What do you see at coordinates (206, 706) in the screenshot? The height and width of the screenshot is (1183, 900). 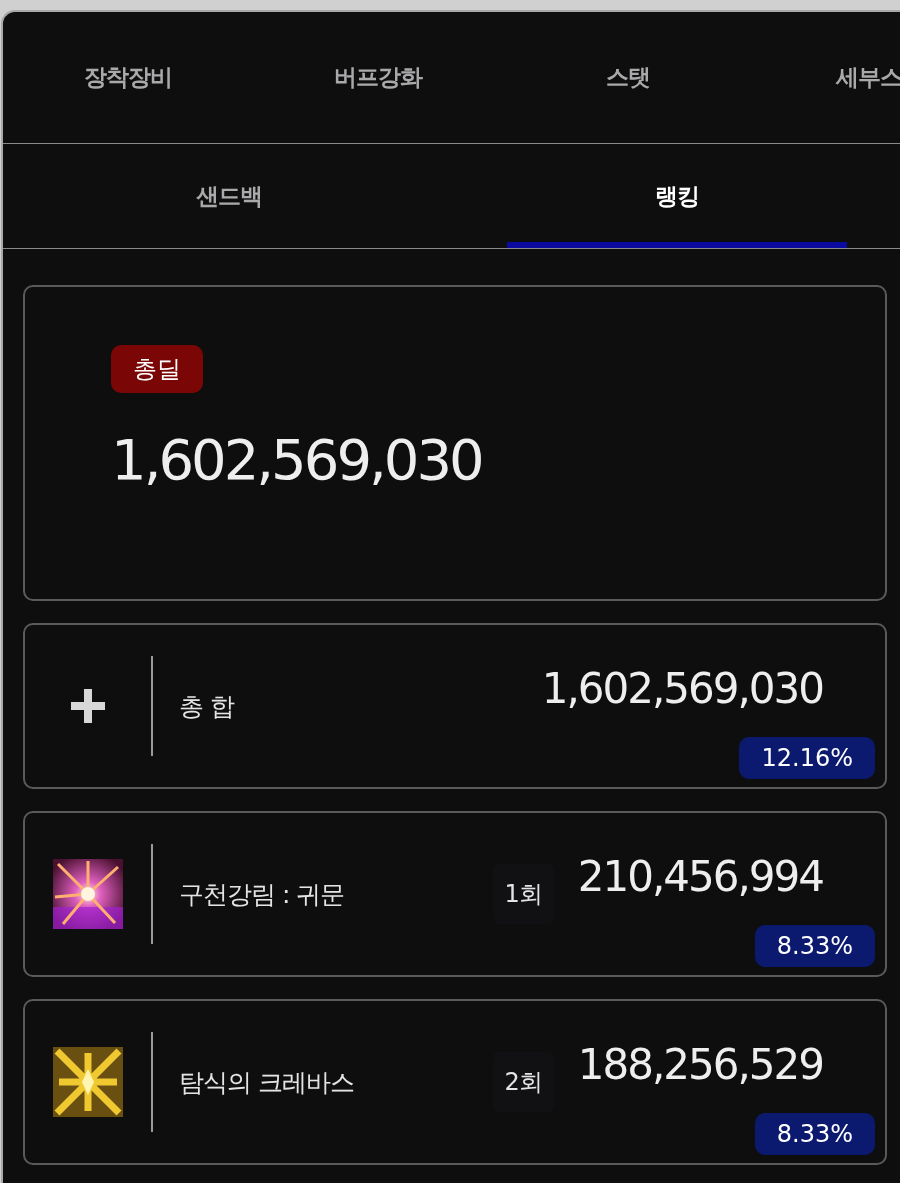 I see `skill-name: 총 합` at bounding box center [206, 706].